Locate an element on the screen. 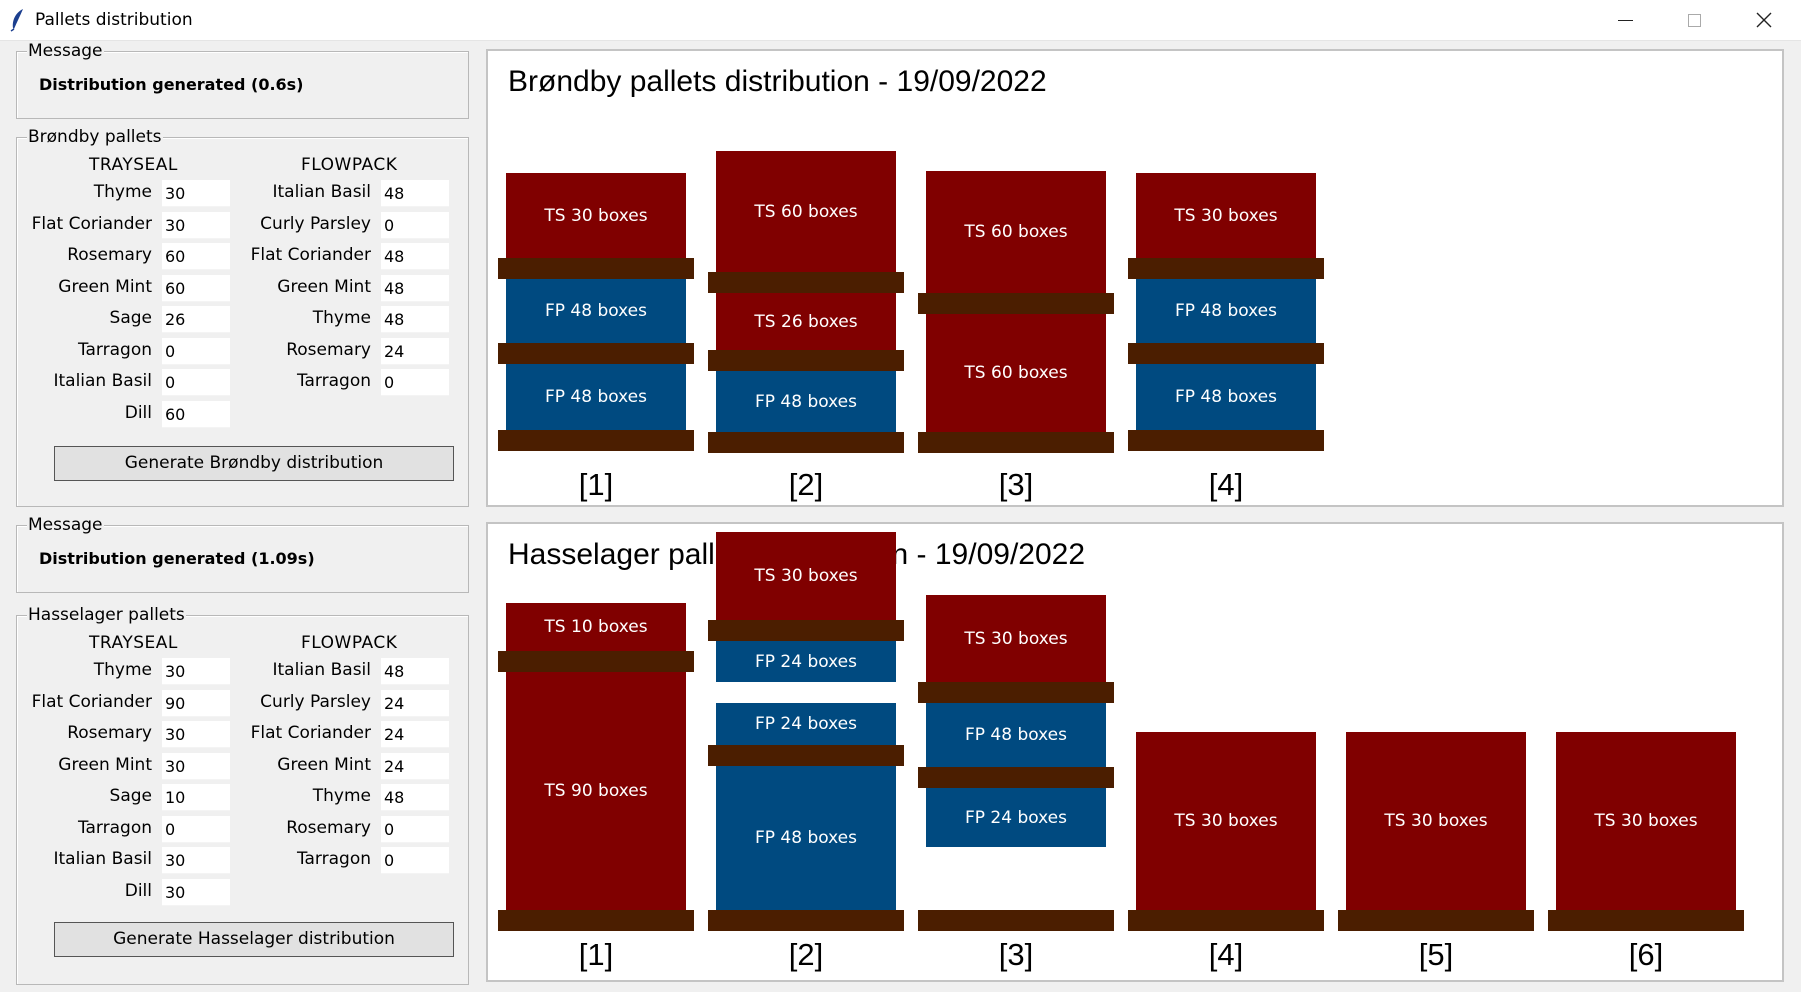  minimize-icon is located at coordinates (1625, 20).